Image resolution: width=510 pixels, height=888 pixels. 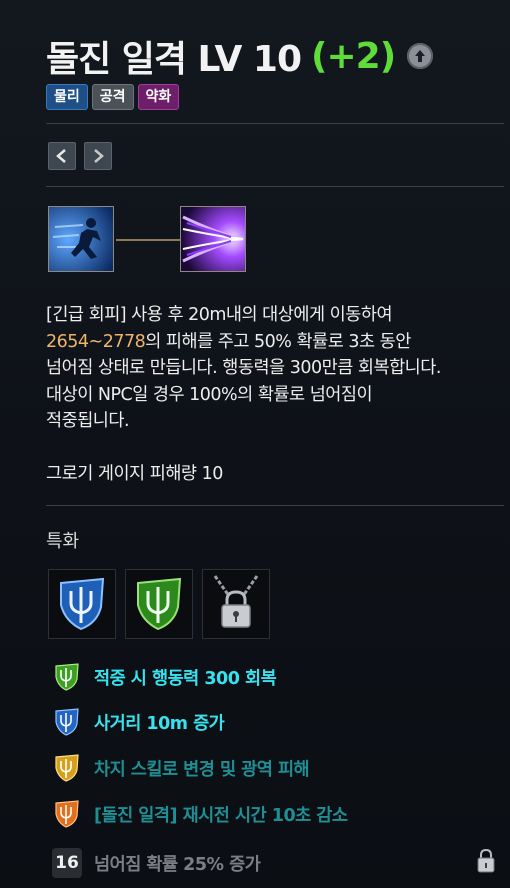 I want to click on next-button, so click(x=98, y=156).